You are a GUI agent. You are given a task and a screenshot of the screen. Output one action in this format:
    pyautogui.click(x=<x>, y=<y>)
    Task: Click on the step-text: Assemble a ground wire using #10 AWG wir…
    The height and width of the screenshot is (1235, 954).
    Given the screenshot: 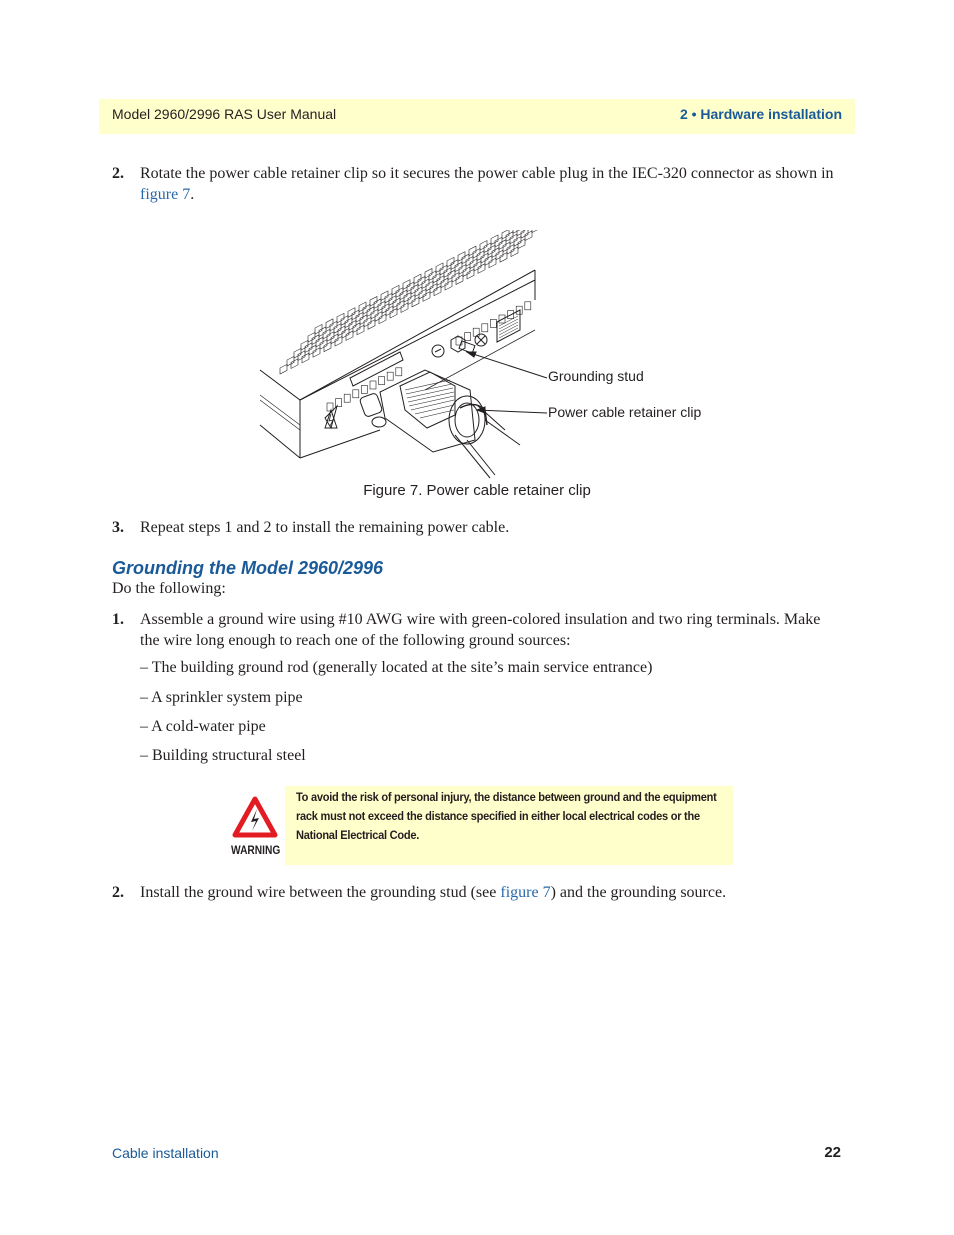 What is the action you would take?
    pyautogui.click(x=480, y=630)
    